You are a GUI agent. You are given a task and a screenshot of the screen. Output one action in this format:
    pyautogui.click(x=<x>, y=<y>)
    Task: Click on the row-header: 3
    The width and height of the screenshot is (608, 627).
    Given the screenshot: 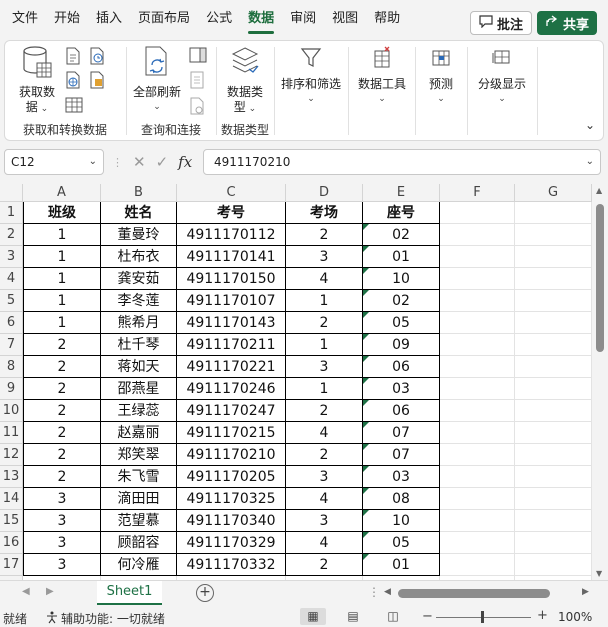 What is the action you would take?
    pyautogui.click(x=11, y=257)
    